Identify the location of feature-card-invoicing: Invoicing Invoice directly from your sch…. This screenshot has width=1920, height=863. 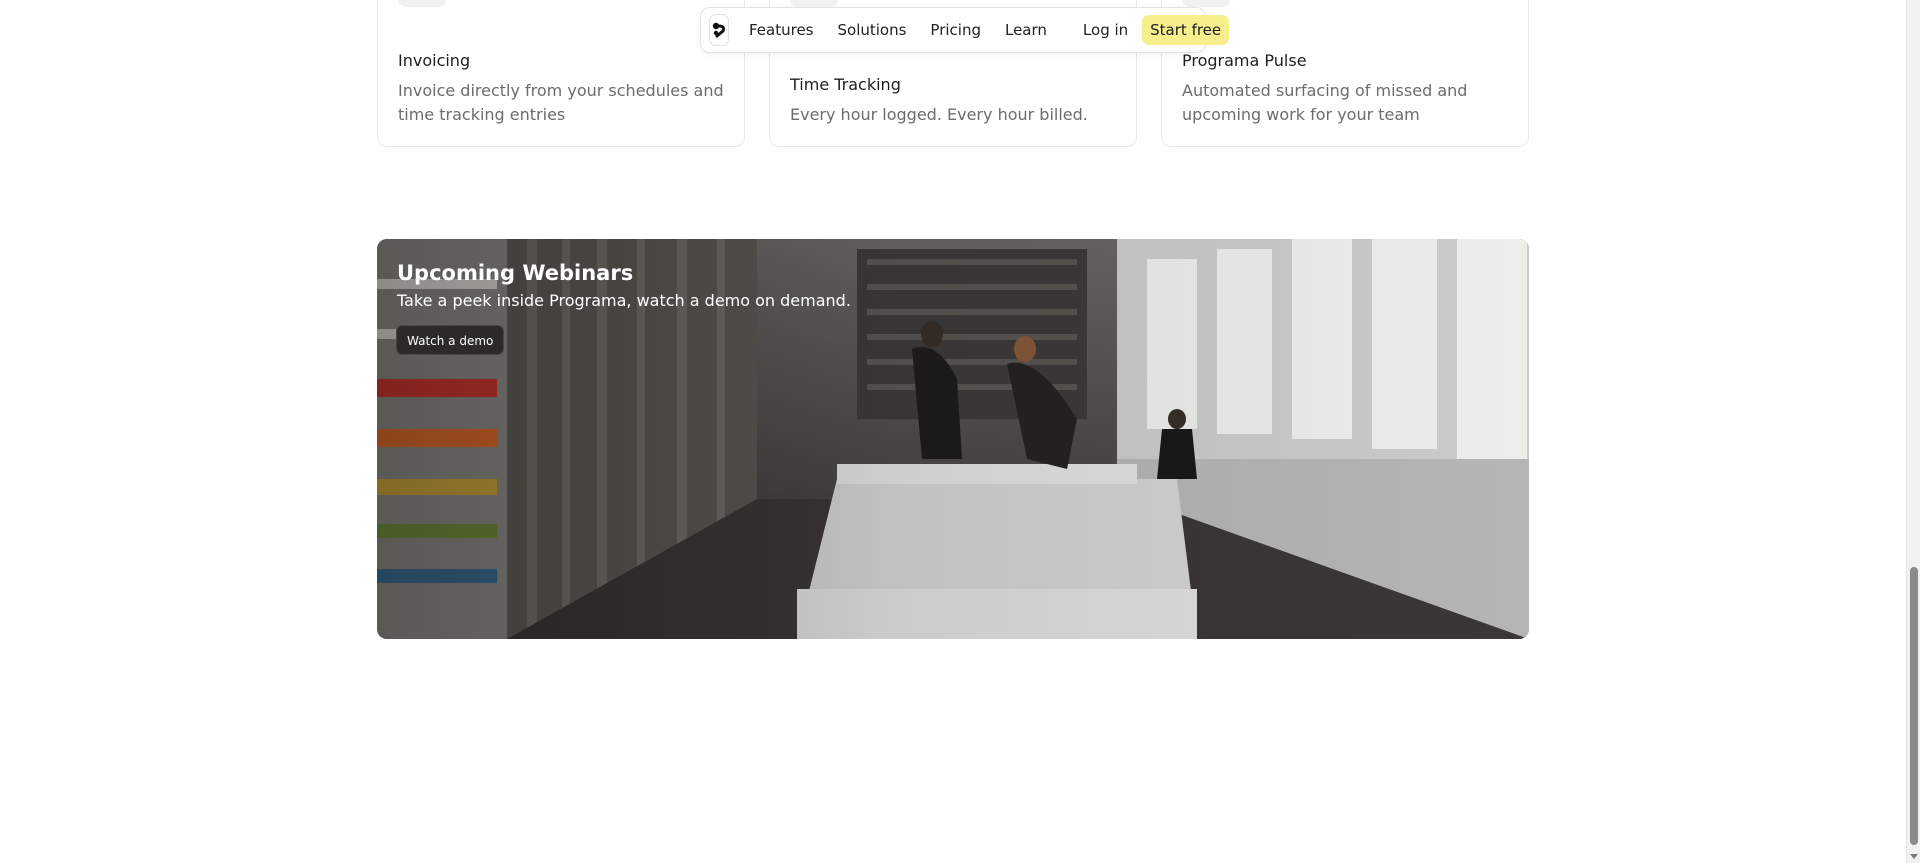
(561, 73).